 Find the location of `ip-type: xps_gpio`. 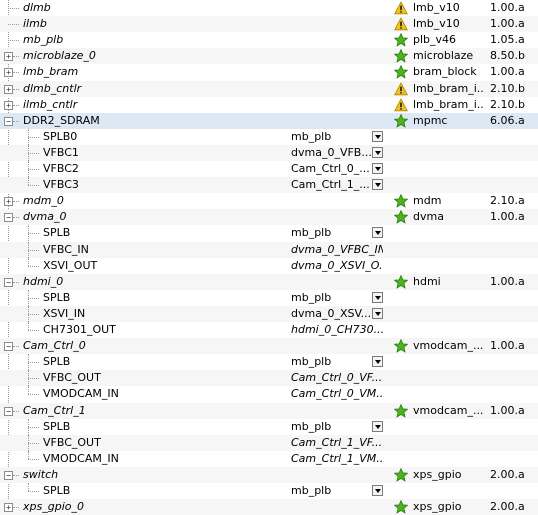

ip-type: xps_gpio is located at coordinates (437, 474).